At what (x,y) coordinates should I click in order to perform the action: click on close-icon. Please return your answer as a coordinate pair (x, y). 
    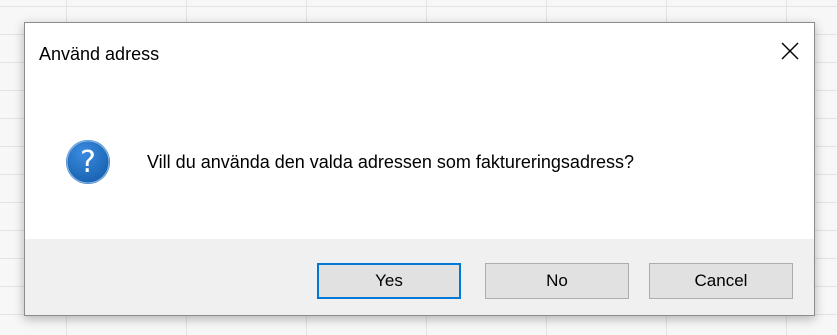
    Looking at the image, I should click on (790, 51).